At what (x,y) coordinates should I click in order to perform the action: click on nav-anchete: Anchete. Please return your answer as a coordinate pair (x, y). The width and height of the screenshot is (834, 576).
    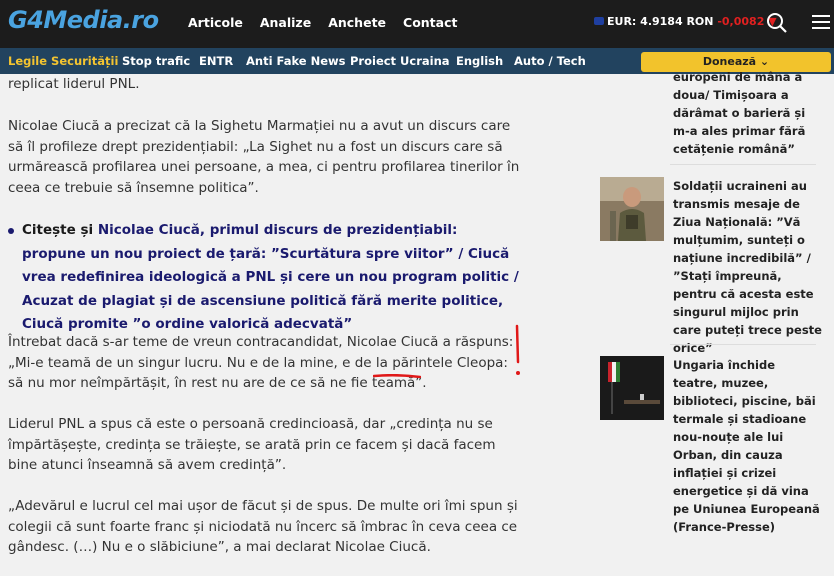
    Looking at the image, I should click on (357, 22).